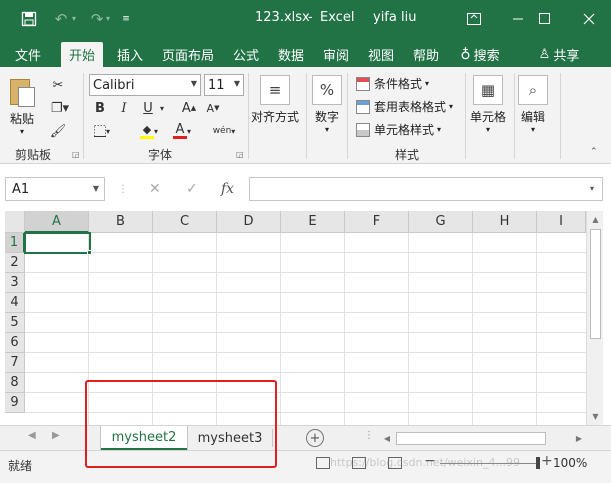 This screenshot has height=483, width=611. I want to click on decrease-font-button: A ▼, so click(213, 108).